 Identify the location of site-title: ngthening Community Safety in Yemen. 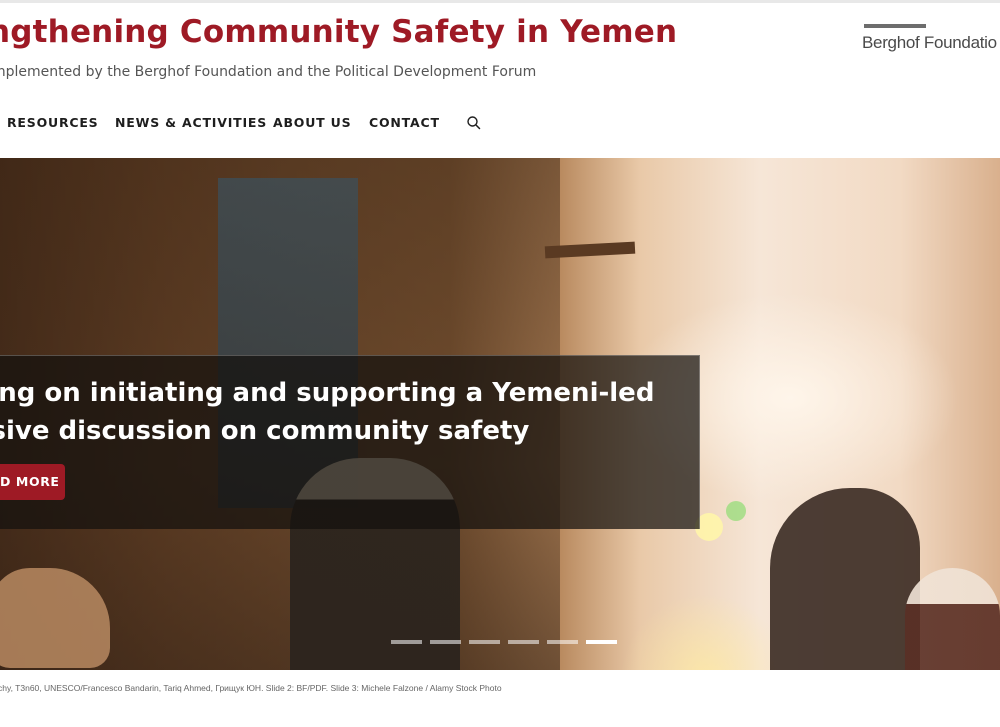
(338, 32).